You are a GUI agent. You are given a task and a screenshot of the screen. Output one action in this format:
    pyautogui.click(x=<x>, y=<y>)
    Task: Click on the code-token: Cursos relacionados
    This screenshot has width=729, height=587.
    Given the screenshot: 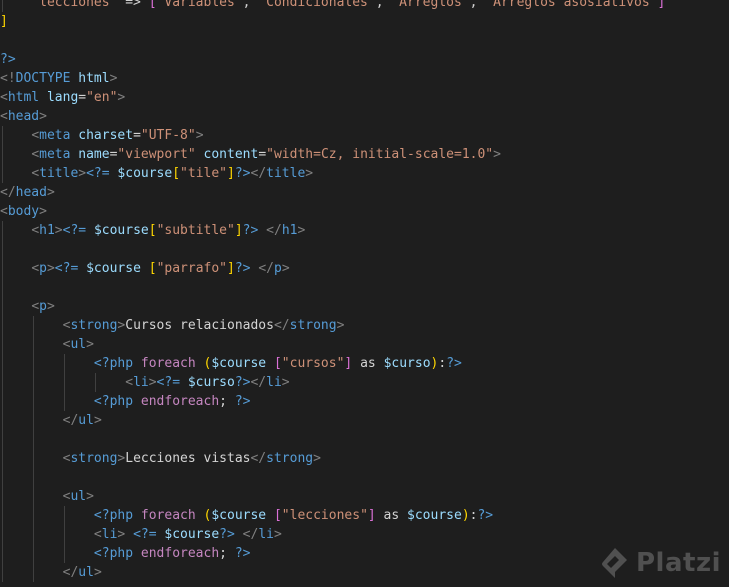 What is the action you would take?
    pyautogui.click(x=199, y=325)
    